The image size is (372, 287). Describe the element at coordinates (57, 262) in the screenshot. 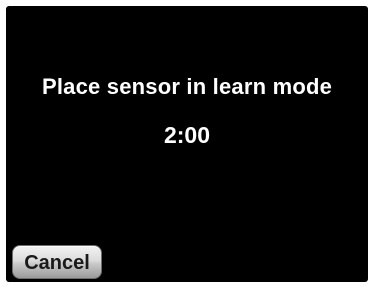

I see `cancel-button: Cancel` at that location.